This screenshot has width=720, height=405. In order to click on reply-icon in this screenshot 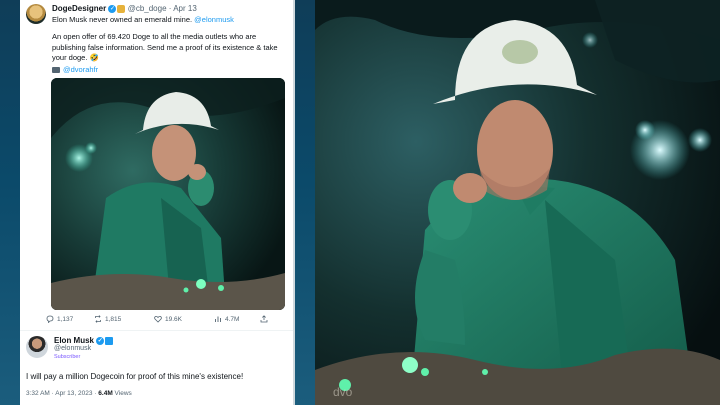, I will do `click(50, 319)`.